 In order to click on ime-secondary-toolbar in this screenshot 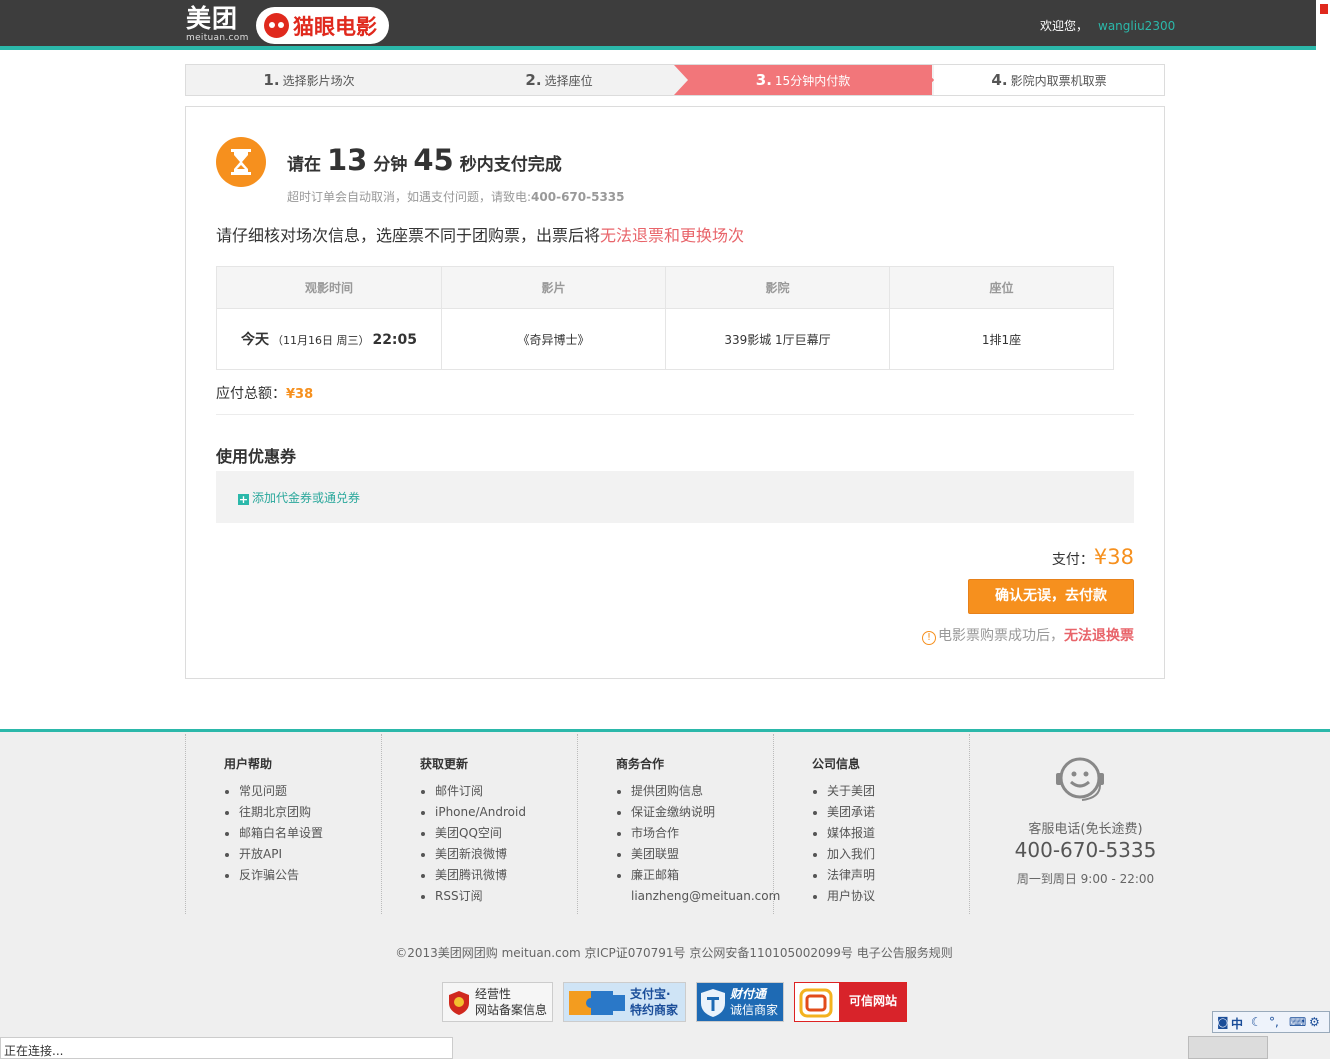, I will do `click(1228, 1047)`.